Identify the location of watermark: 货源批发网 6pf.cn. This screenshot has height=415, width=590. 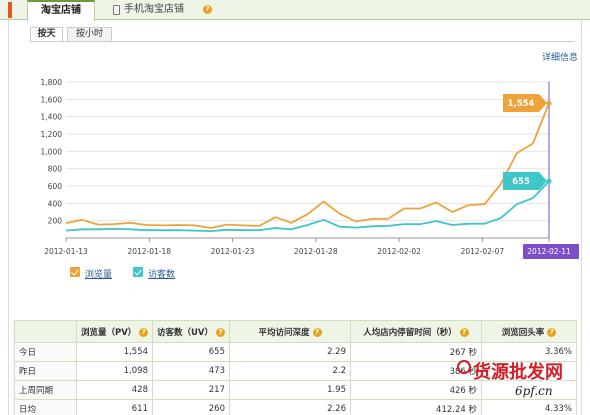
(522, 386).